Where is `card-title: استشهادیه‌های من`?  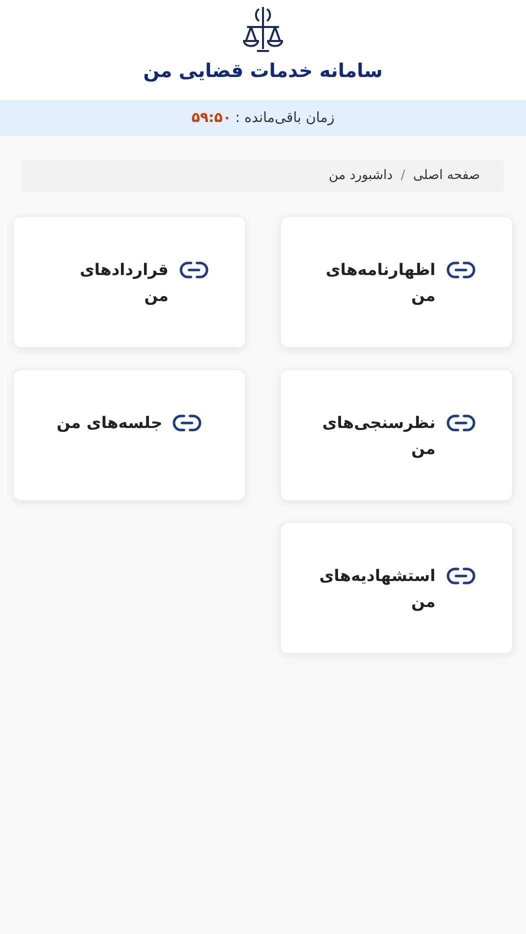 card-title: استشهادیه‌های من is located at coordinates (377, 589).